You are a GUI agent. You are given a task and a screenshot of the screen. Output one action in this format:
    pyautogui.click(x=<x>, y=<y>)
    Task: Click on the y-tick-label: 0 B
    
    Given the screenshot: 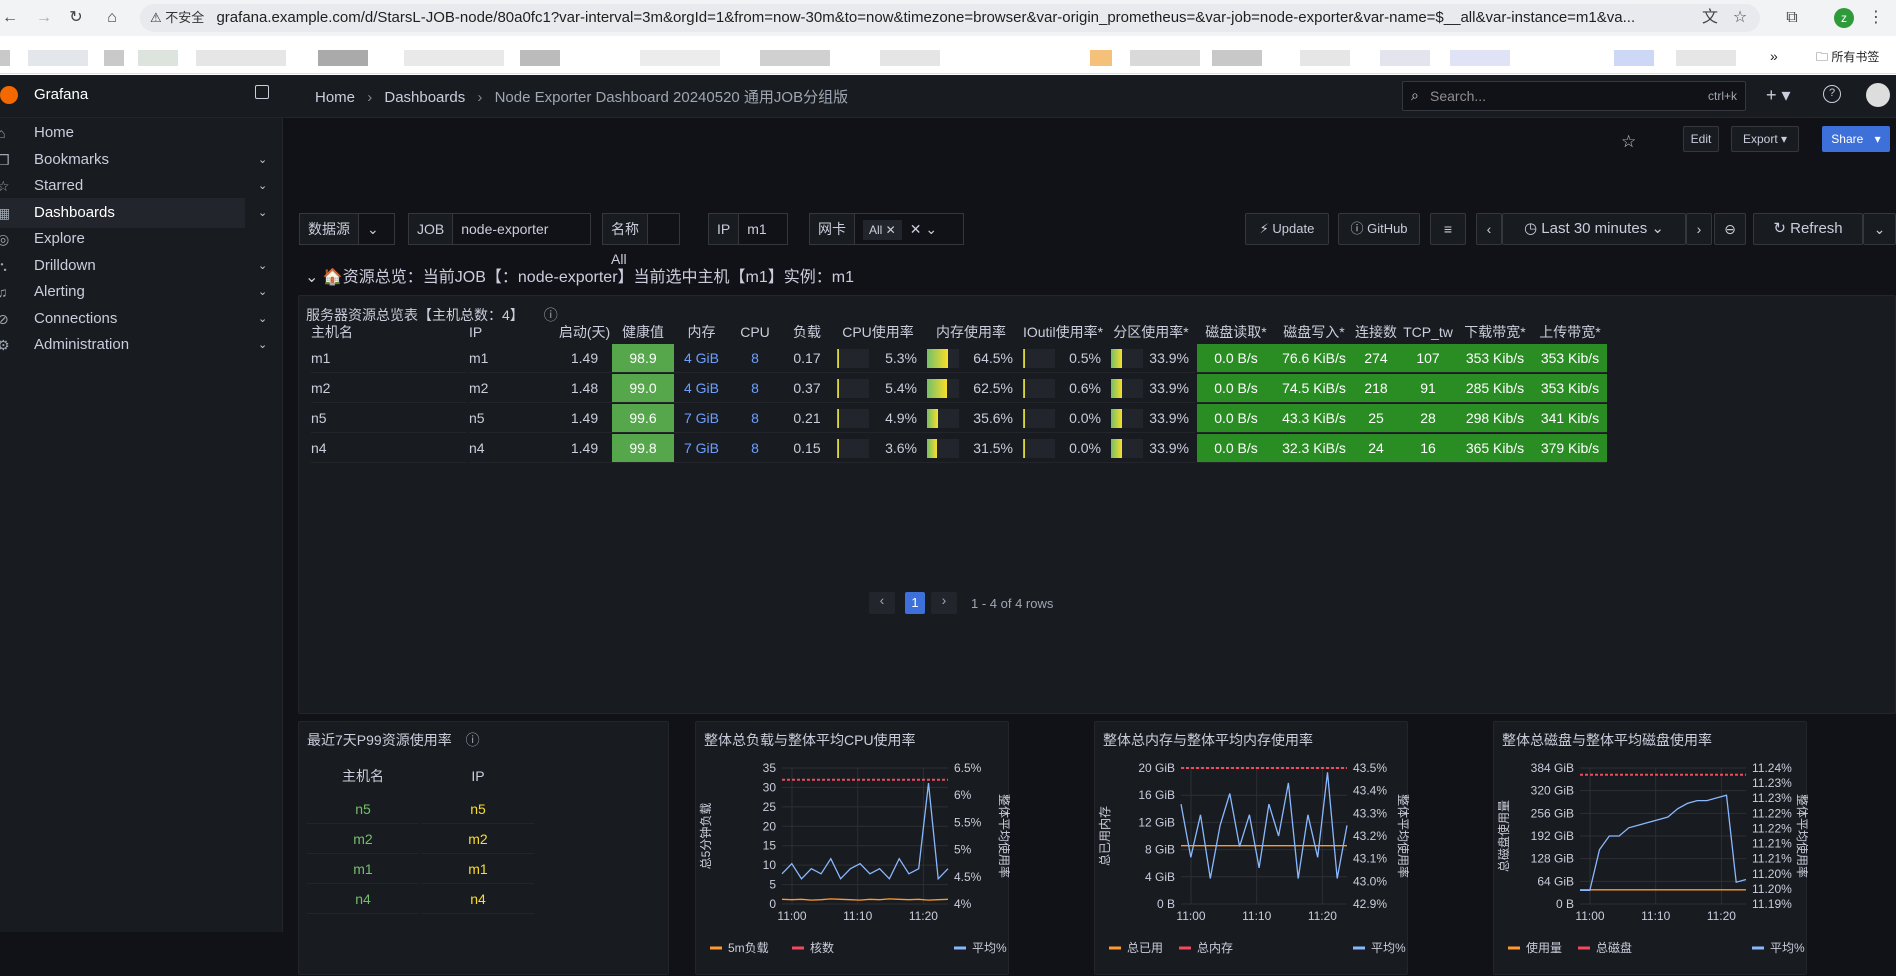 What is the action you would take?
    pyautogui.click(x=1166, y=904)
    